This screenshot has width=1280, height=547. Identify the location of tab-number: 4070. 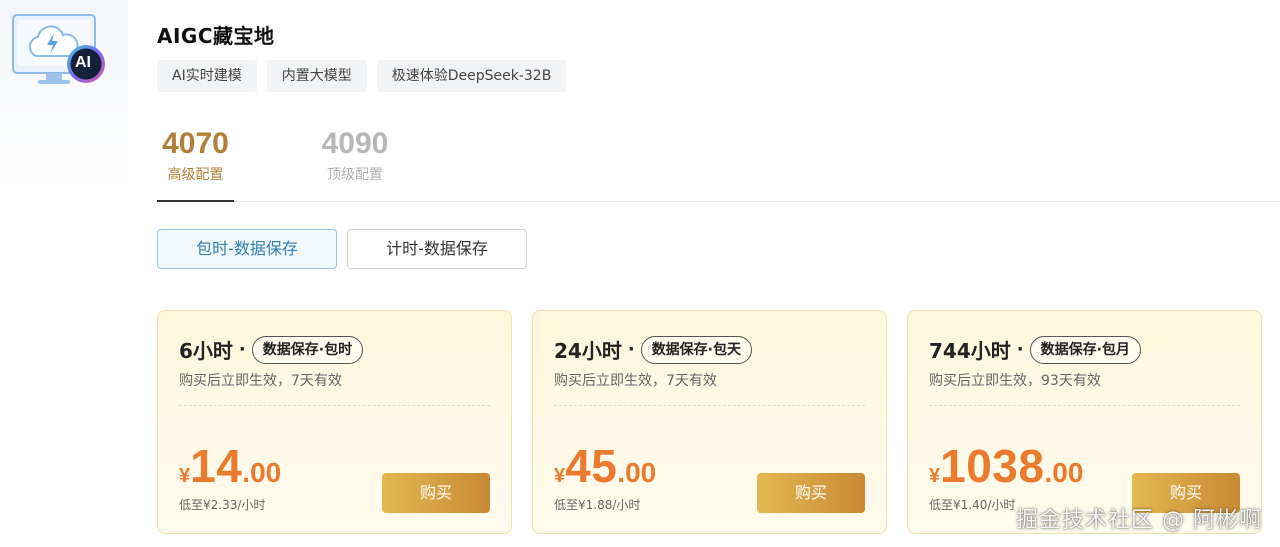
(195, 143).